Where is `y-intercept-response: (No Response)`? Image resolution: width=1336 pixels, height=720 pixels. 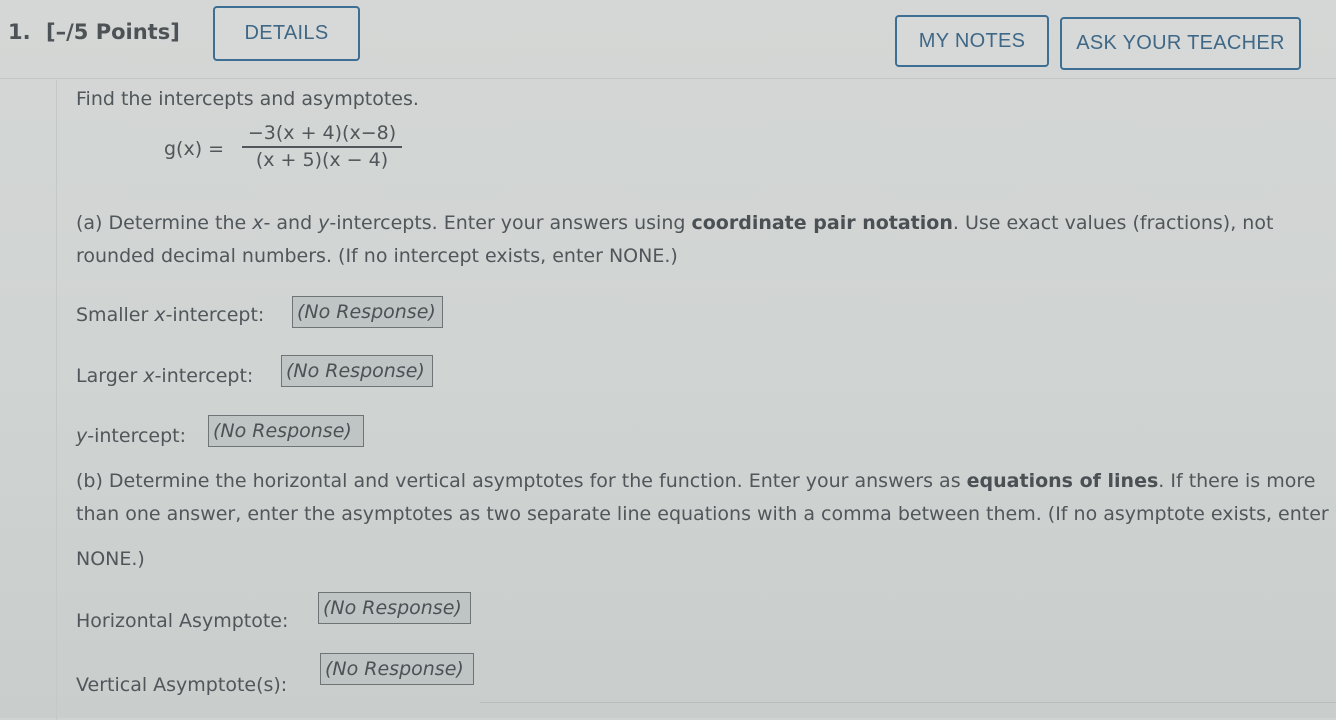
y-intercept-response: (No Response) is located at coordinates (286, 431).